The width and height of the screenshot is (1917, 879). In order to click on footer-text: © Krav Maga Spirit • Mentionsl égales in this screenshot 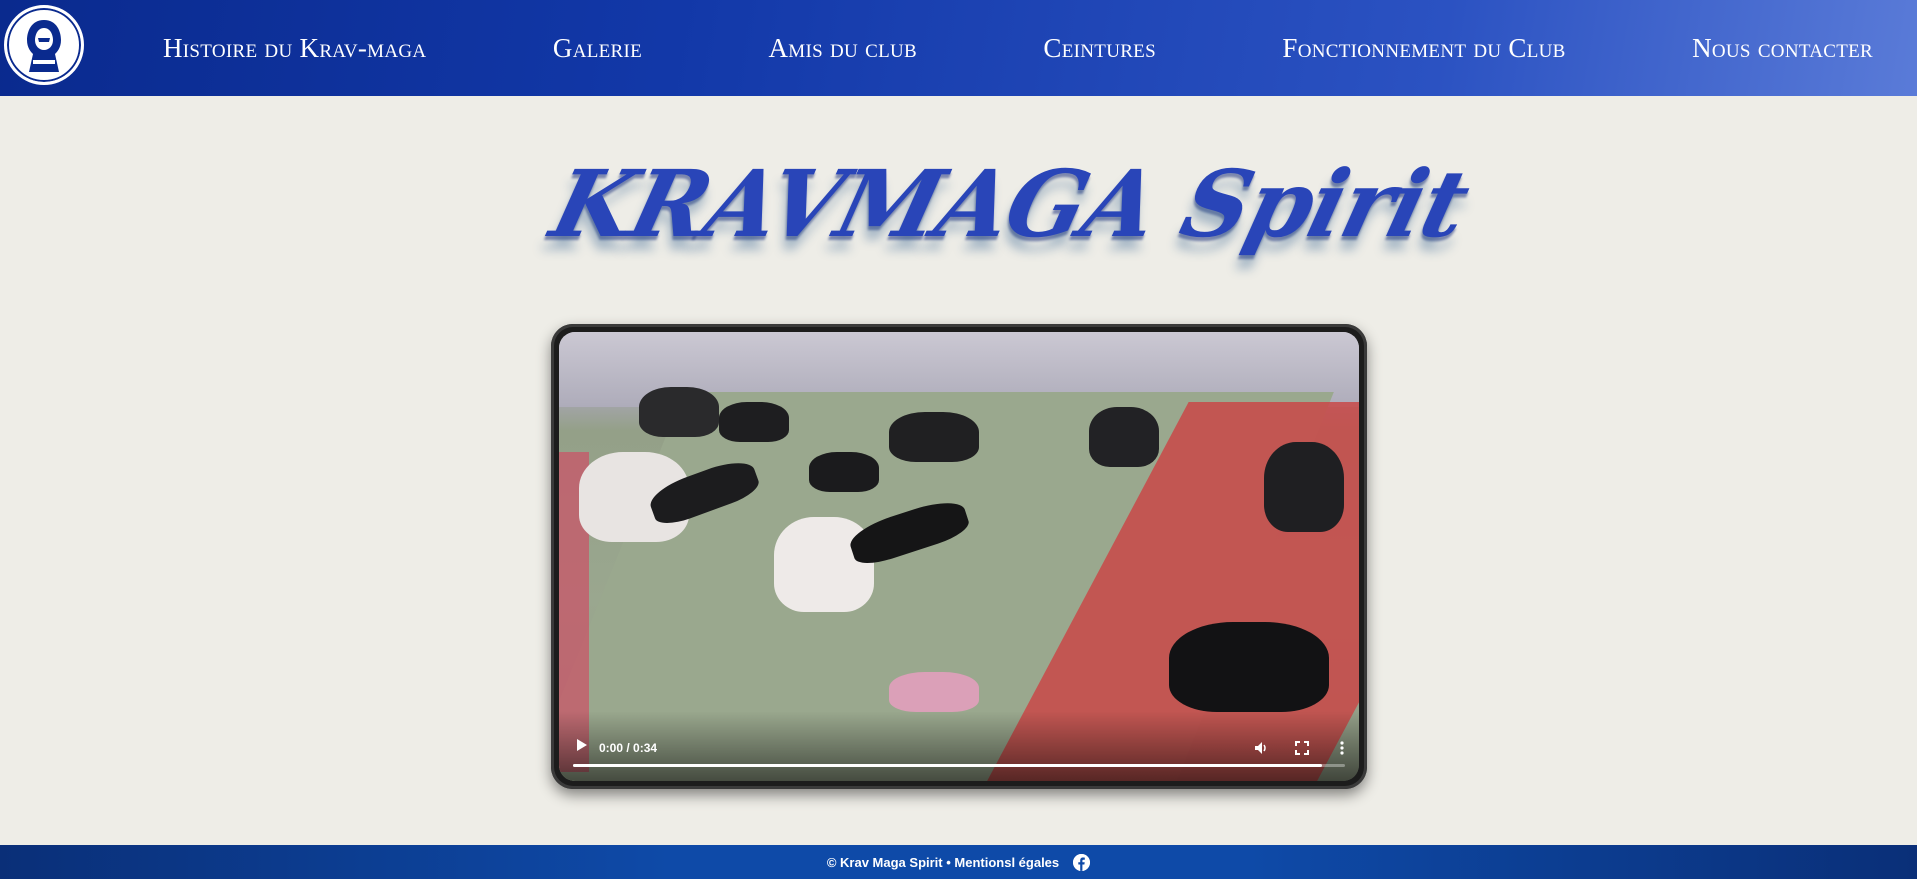, I will do `click(943, 862)`.